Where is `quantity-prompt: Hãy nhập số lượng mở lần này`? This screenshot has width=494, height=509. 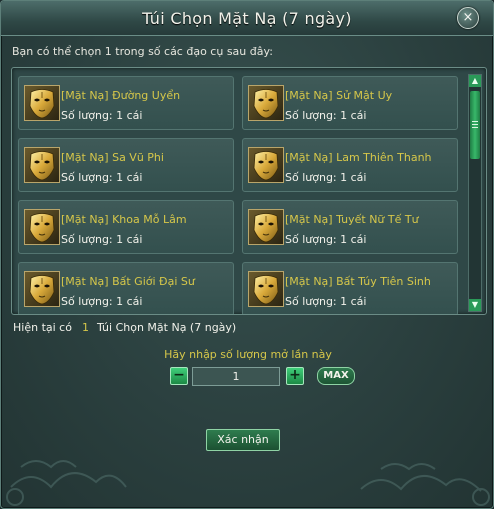
quantity-prompt: Hãy nhập số lượng mở lần này is located at coordinates (248, 354).